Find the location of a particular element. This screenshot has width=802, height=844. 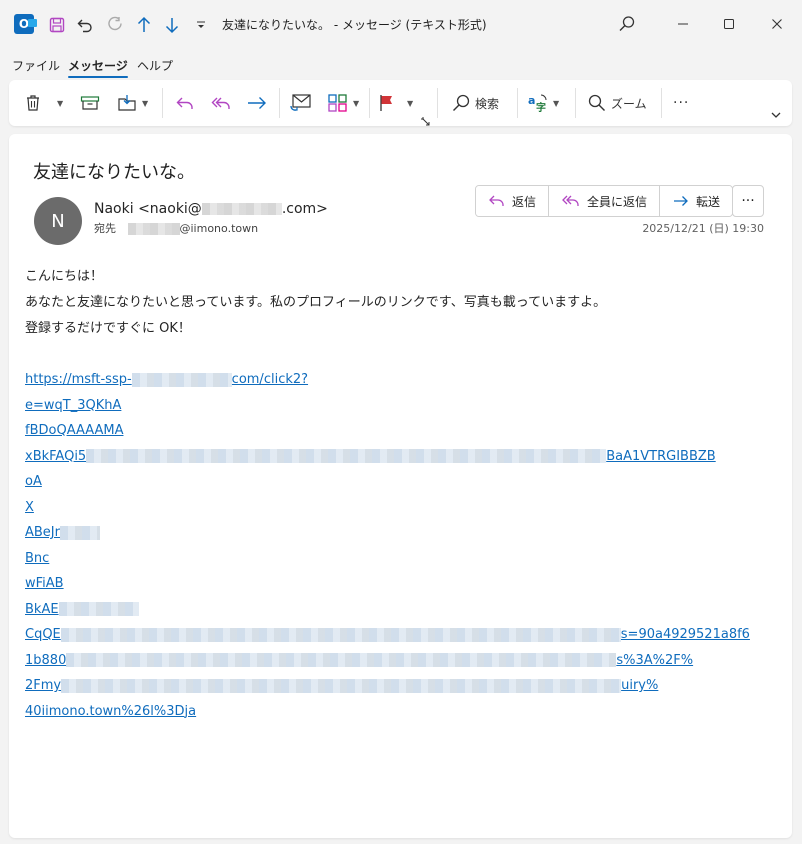

recipient-row: 宛先 @iimono.town is located at coordinates (176, 228).